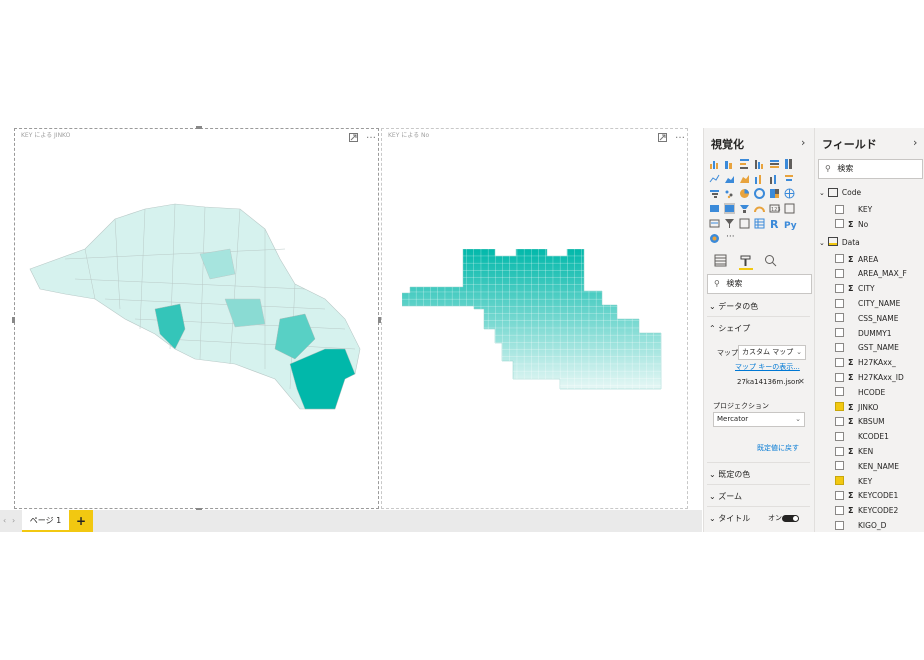  I want to click on field-no: Σ No, so click(851, 225).